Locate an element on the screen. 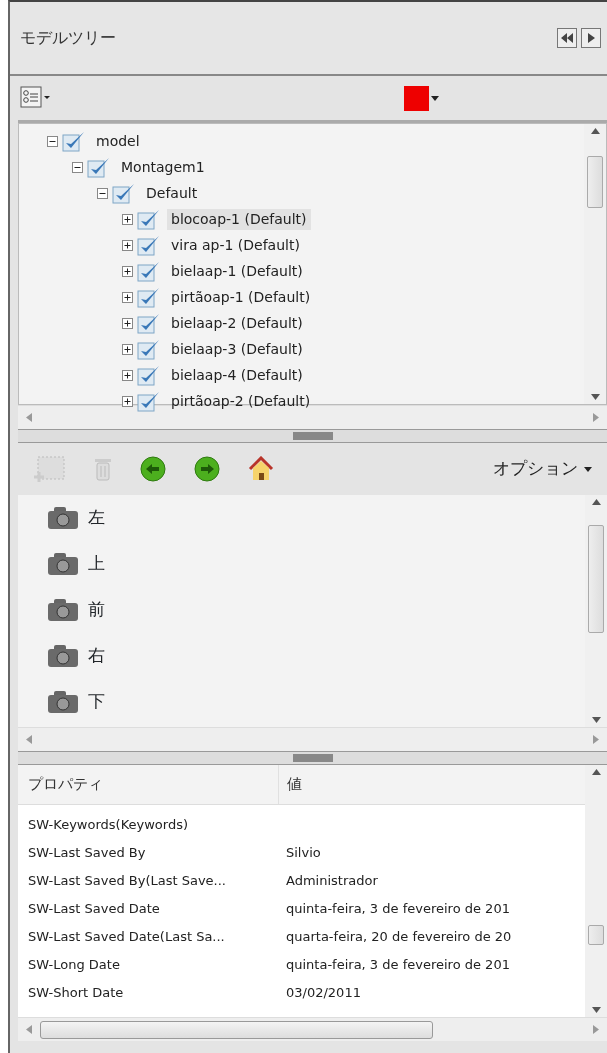 Image resolution: width=607 pixels, height=1053 pixels. property-value: quarta-feira, 20 de fevereiro de 20 is located at coordinates (399, 937).